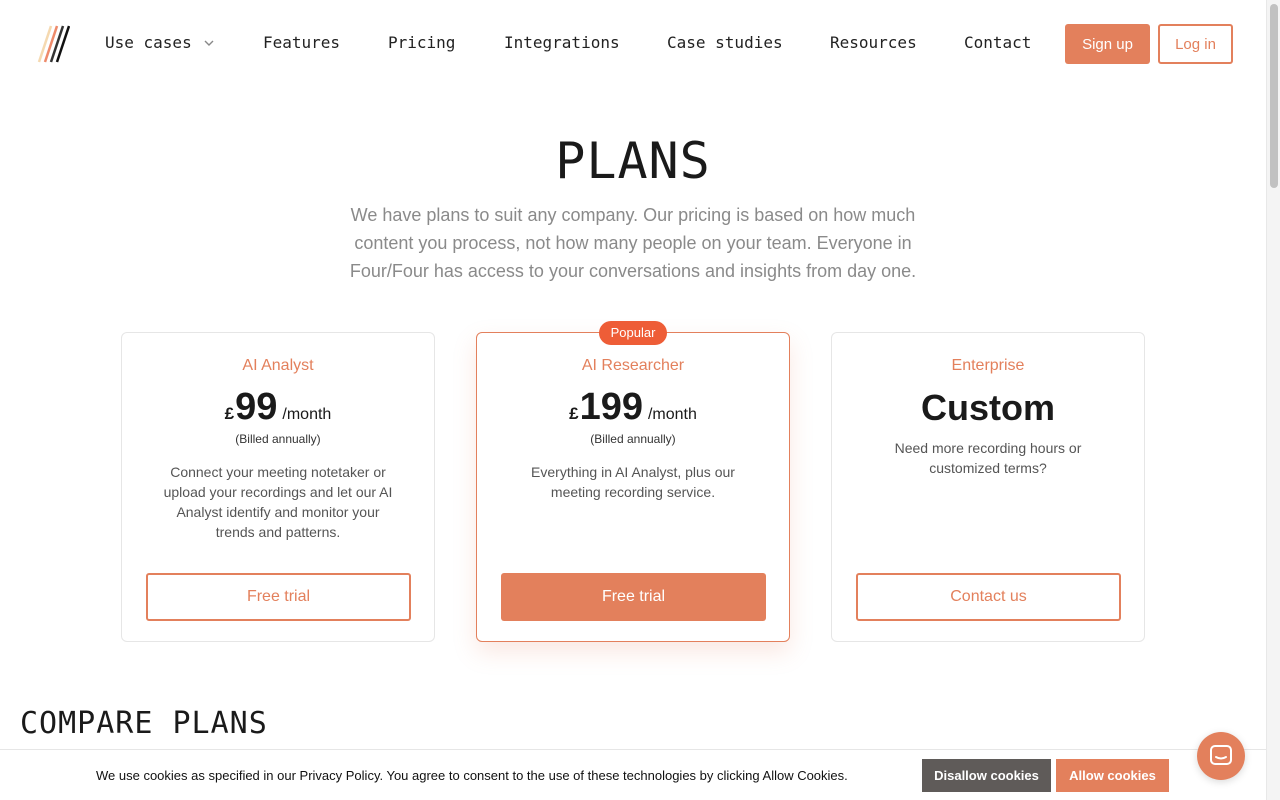 The height and width of the screenshot is (800, 1280). I want to click on compare-plans-heading: COMPARE PLANS, so click(144, 723).